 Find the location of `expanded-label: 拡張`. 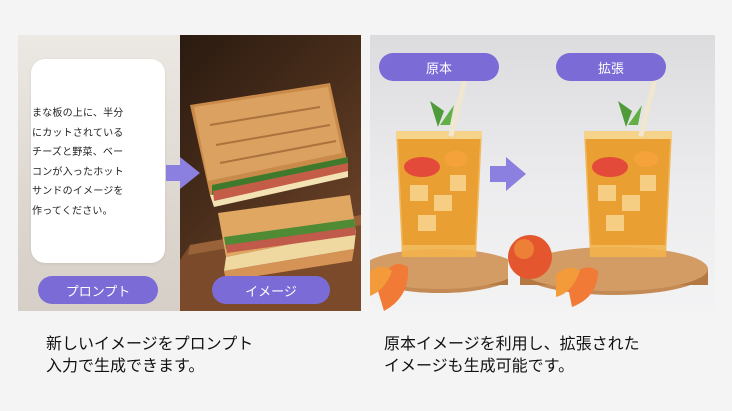

expanded-label: 拡張 is located at coordinates (611, 67).